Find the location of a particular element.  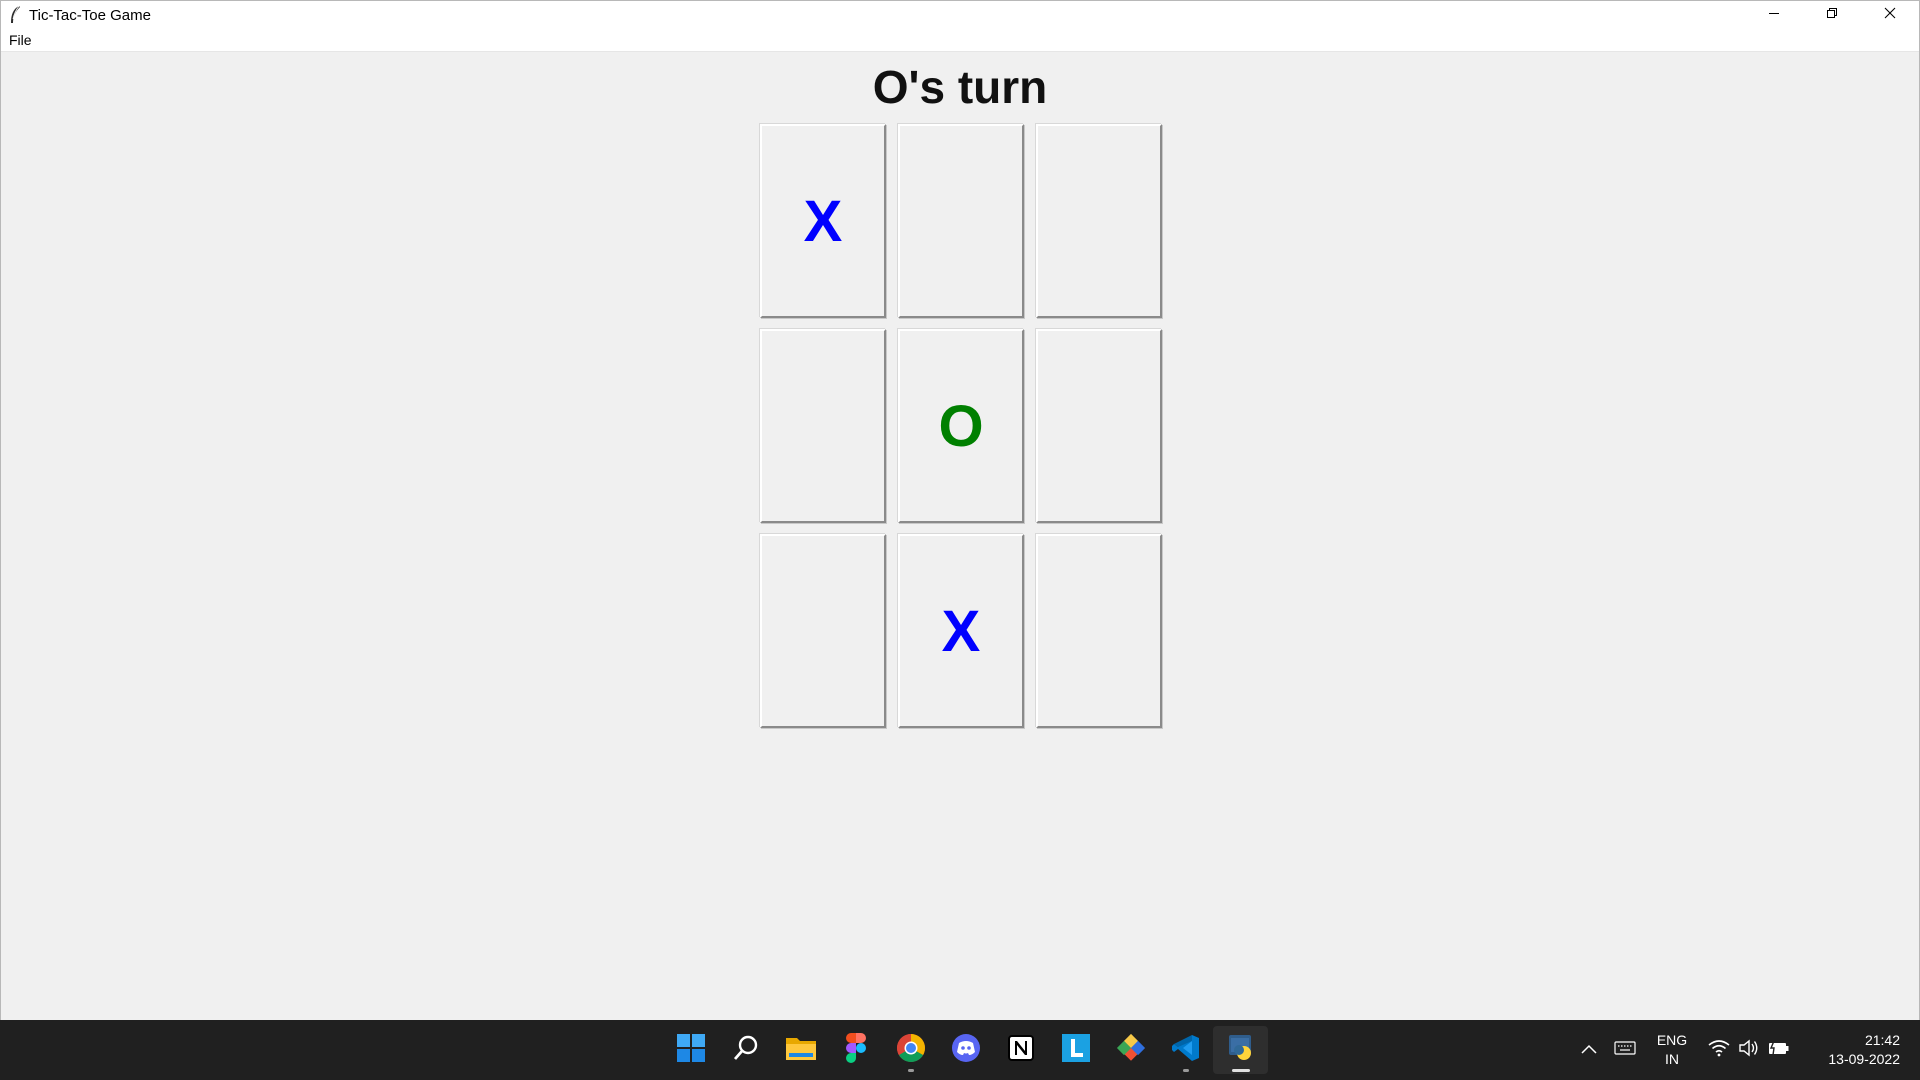

game-board: X O X is located at coordinates (961, 426).